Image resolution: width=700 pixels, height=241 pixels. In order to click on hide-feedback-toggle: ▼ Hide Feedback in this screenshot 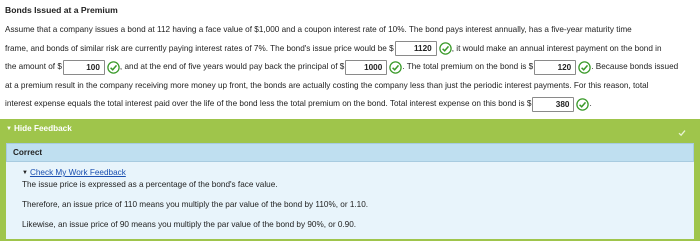, I will do `click(350, 129)`.